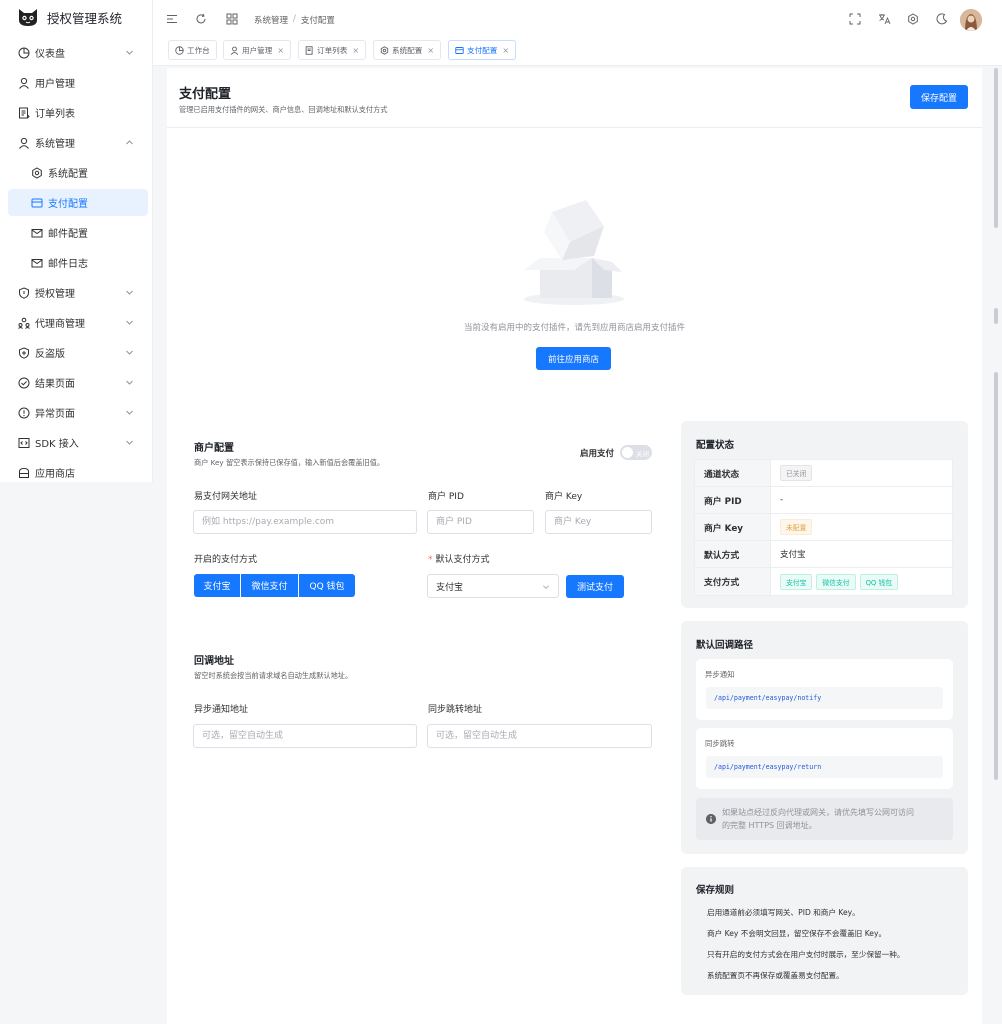 This screenshot has width=1002, height=1024. What do you see at coordinates (23, 52) in the screenshot?
I see `dashboard-icon` at bounding box center [23, 52].